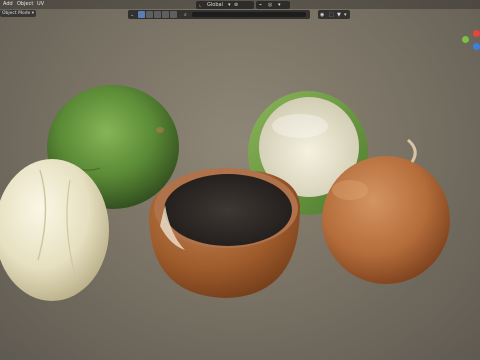 This screenshot has width=480, height=360. Describe the element at coordinates (165, 14) in the screenshot. I see `select-invert-icon` at that location.